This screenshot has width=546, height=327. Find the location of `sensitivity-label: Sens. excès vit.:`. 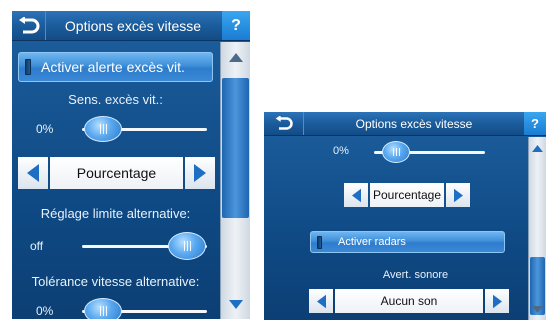

sensitivity-label: Sens. excès vit.: is located at coordinates (115, 99).